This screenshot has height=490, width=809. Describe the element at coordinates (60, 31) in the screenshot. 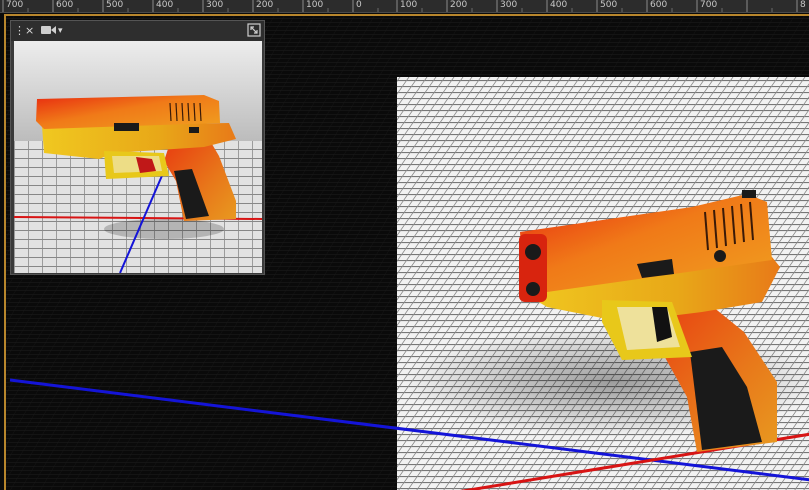

I see `dropdown-arrow-icon: ▾` at that location.